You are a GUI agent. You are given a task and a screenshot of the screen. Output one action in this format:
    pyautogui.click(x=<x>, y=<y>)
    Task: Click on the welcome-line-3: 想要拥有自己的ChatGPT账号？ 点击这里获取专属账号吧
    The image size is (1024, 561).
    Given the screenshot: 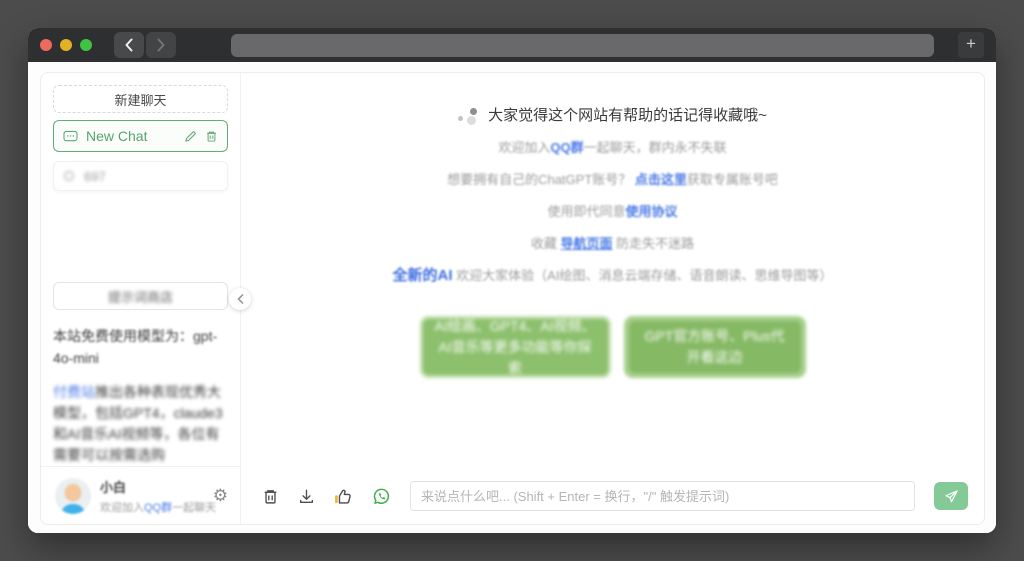 What is the action you would take?
    pyautogui.click(x=612, y=179)
    